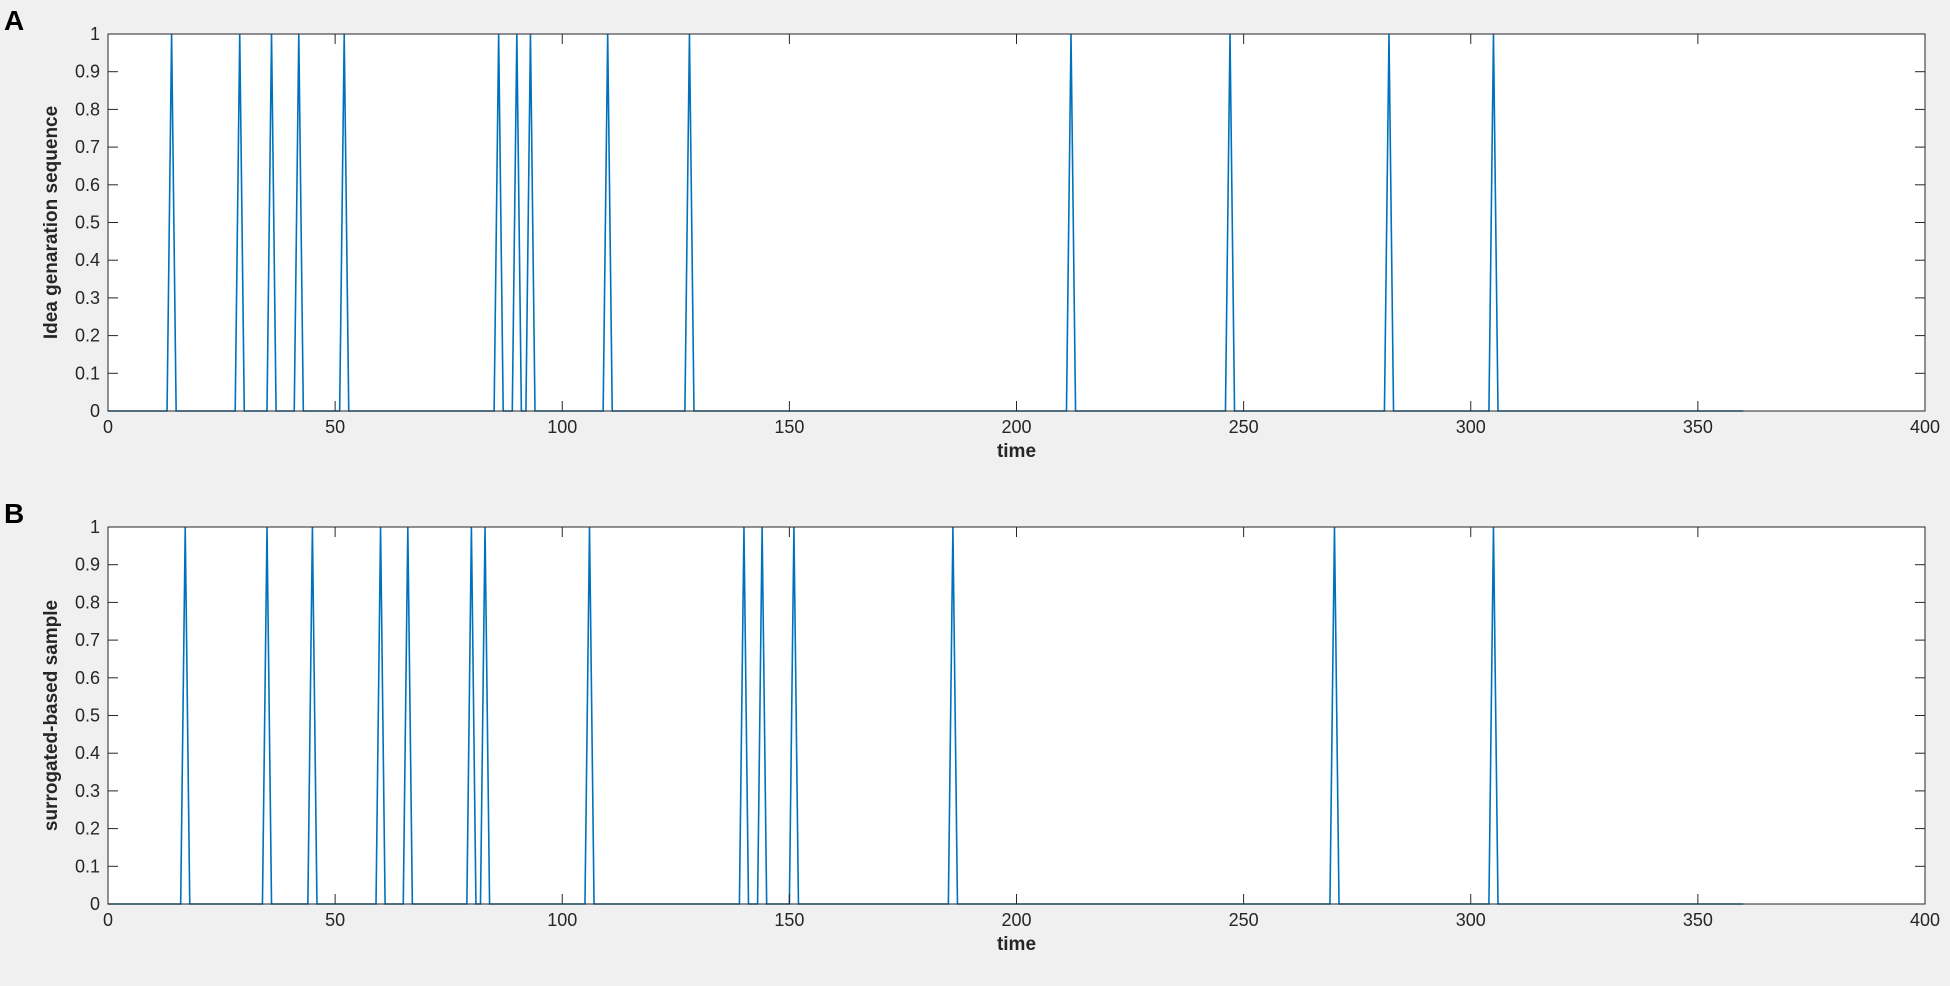  I want to click on panel-a-y-tick-label: 0.4, so click(87, 260).